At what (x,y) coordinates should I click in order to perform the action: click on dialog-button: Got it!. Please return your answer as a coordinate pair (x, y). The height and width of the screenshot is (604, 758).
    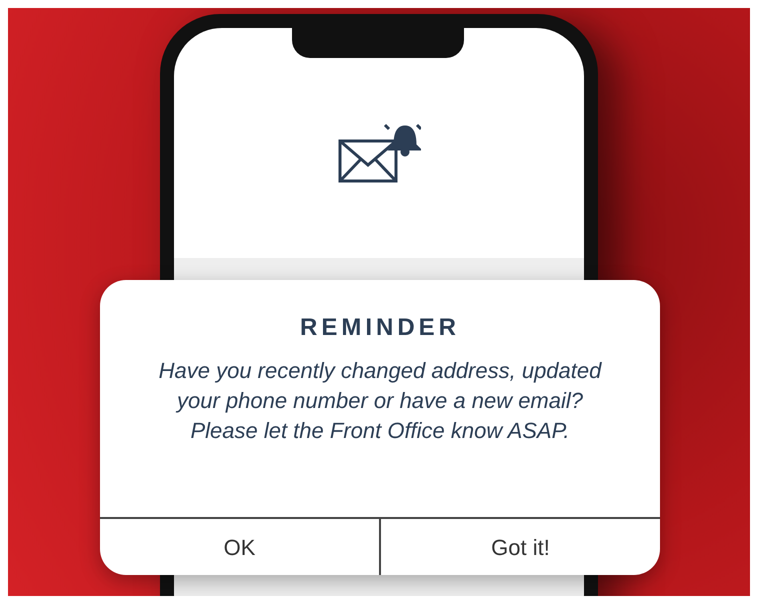
    Looking at the image, I should click on (519, 547).